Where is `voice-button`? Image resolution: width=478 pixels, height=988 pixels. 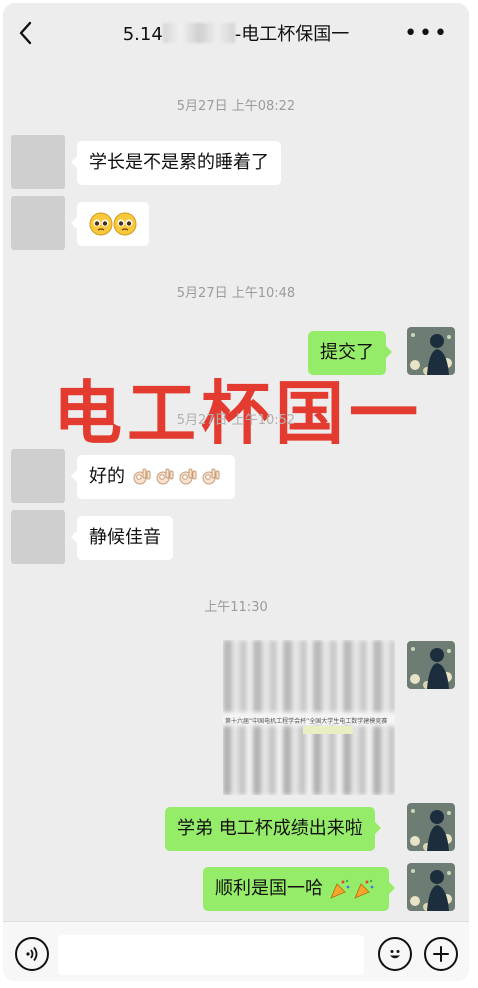 voice-button is located at coordinates (32, 954).